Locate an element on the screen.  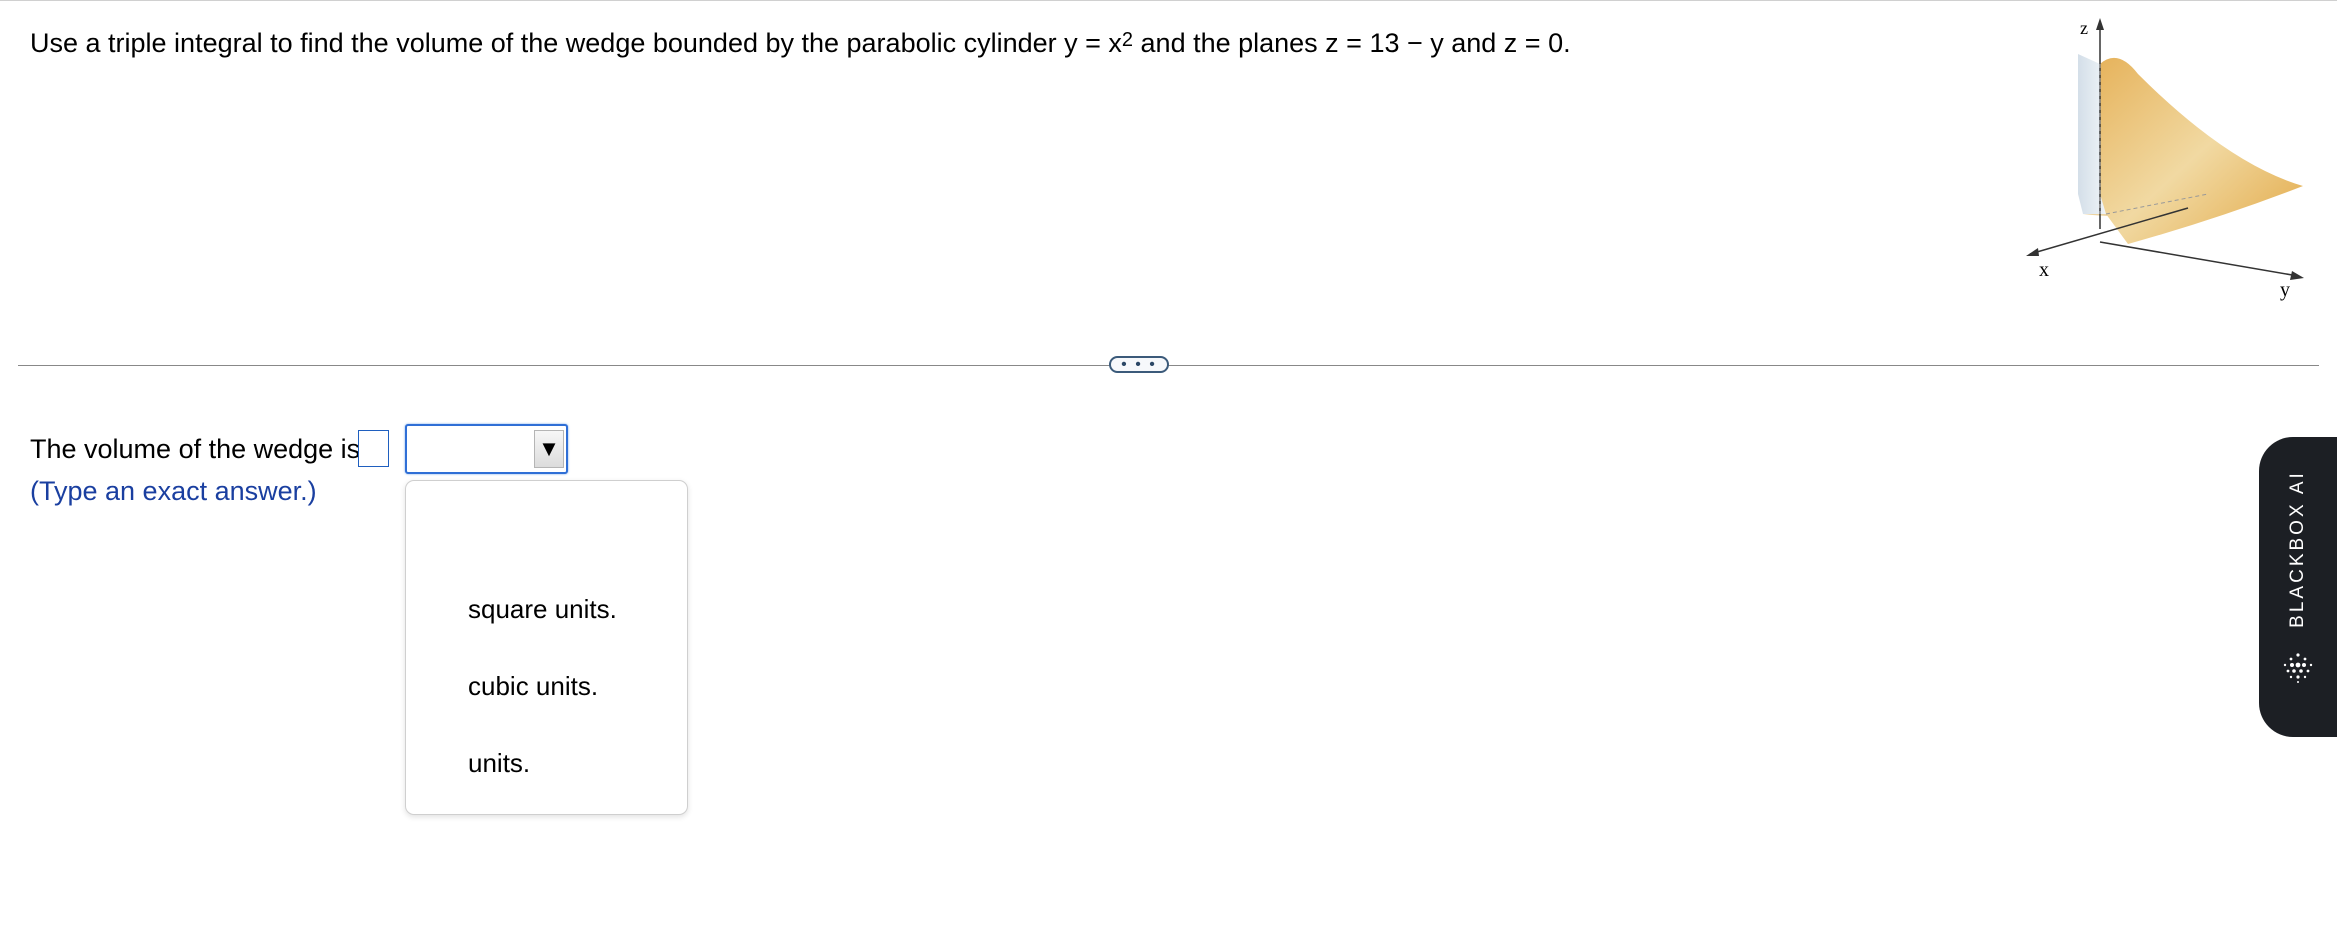
units-dropdown-menu: square units. cubic units. units. is located at coordinates (546, 647).